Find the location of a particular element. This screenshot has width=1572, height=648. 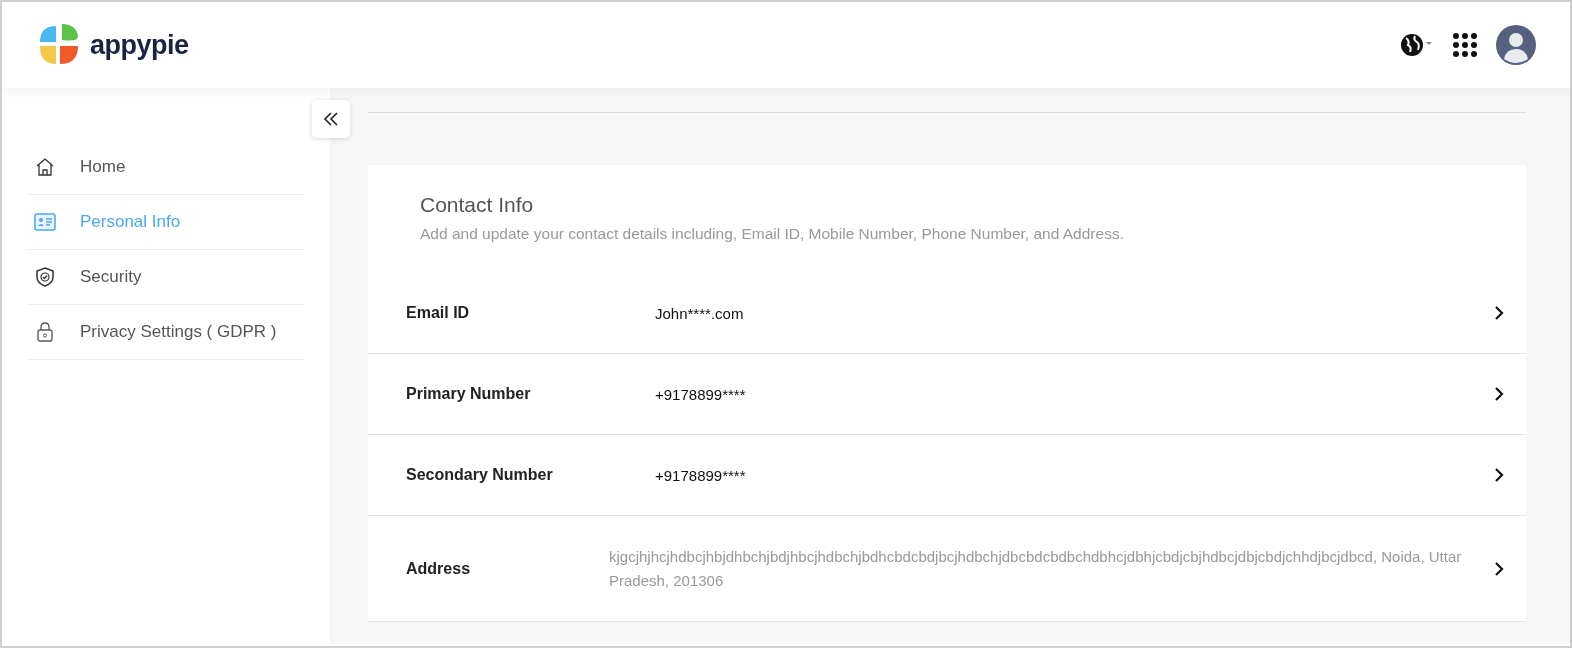

avatar-icon is located at coordinates (1516, 45).